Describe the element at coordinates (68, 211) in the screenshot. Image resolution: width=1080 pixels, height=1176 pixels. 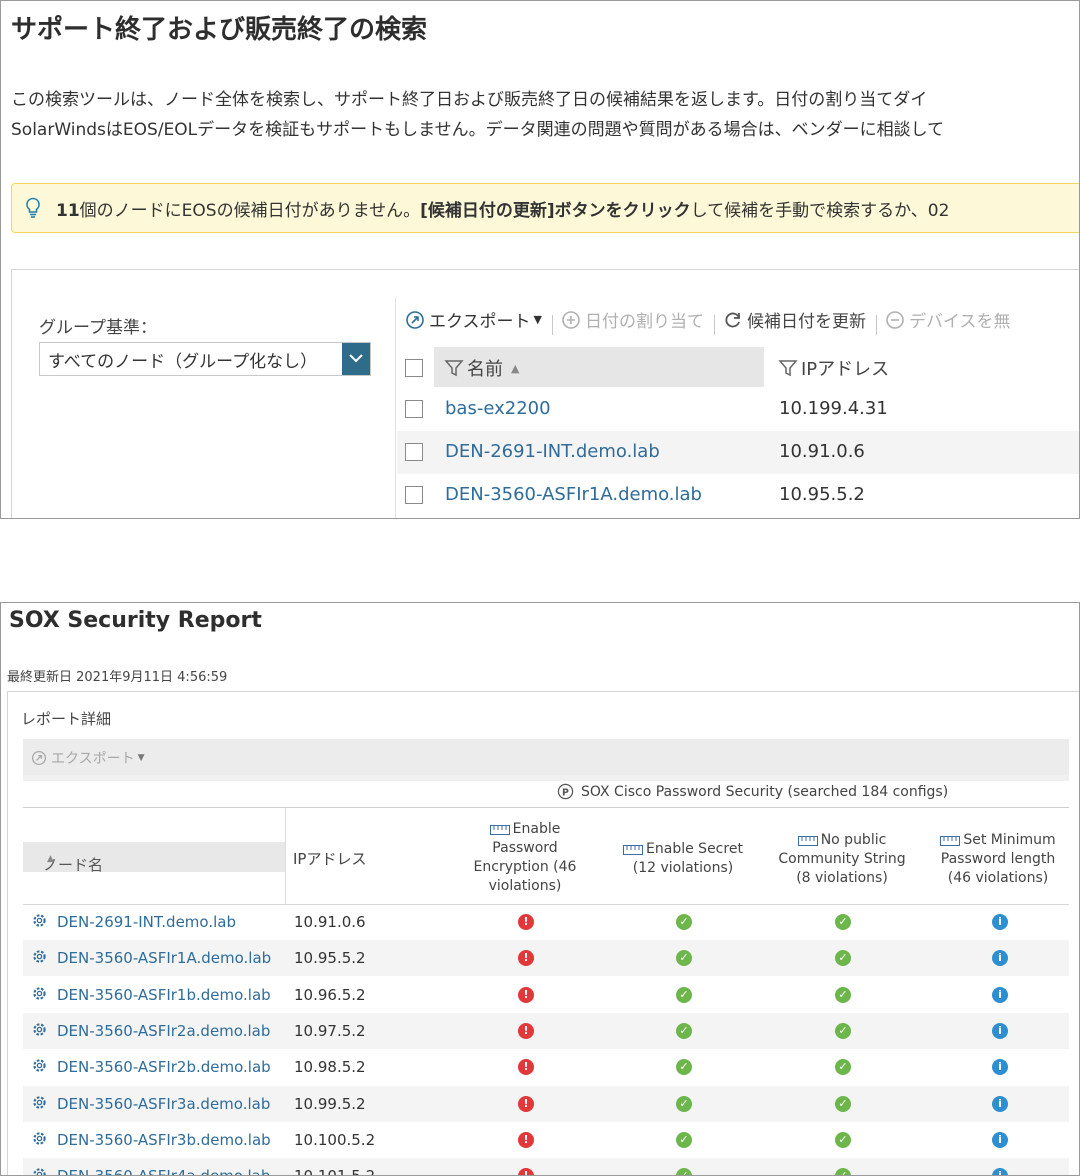
I see `hint-count: 11` at that location.